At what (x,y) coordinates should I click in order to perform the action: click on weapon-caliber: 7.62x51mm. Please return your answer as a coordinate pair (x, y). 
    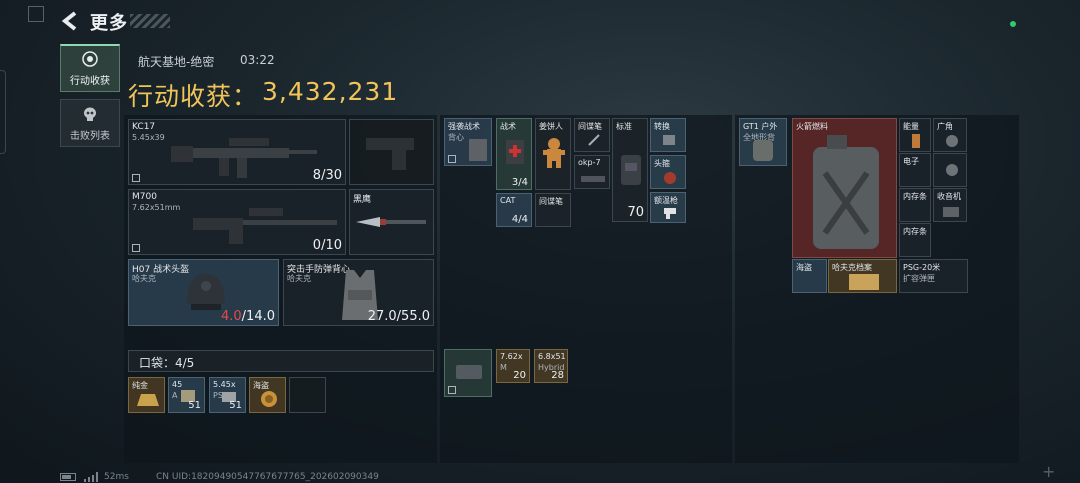
    Looking at the image, I should click on (156, 207).